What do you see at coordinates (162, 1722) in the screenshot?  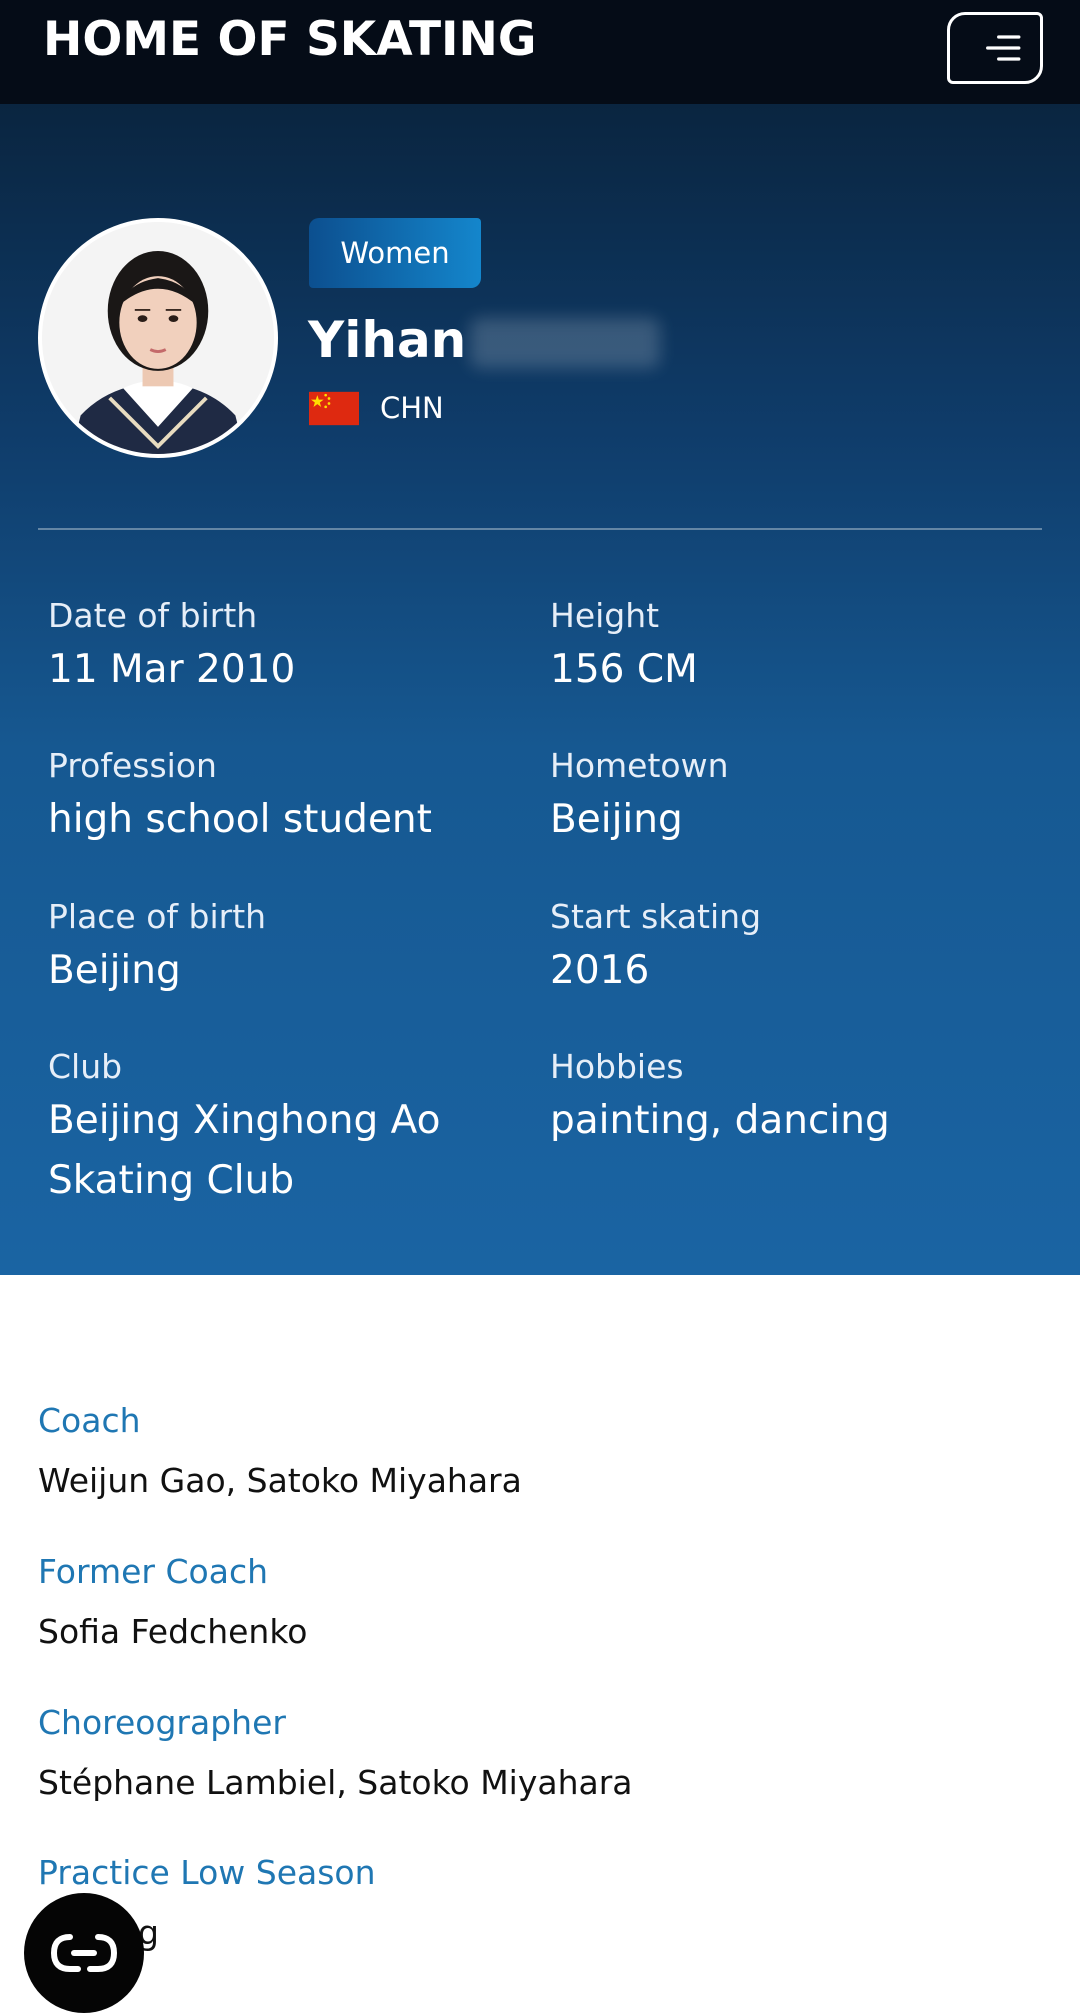 I see `staff-label: Choreographer` at bounding box center [162, 1722].